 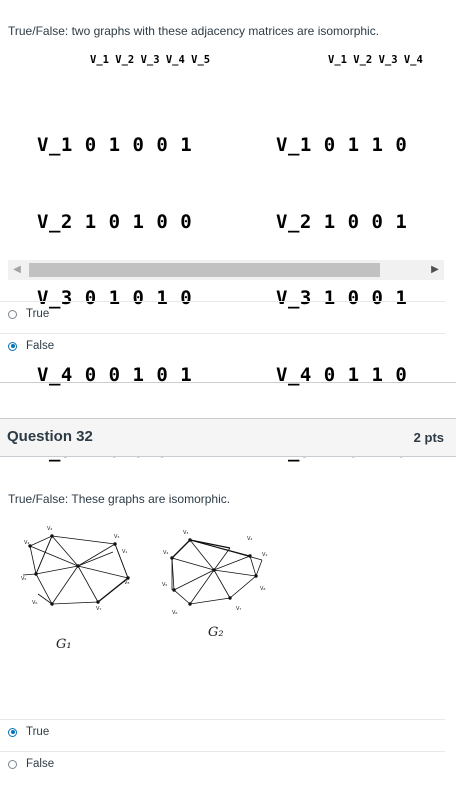 I want to click on graph-1-label: G₁, so click(x=64, y=644).